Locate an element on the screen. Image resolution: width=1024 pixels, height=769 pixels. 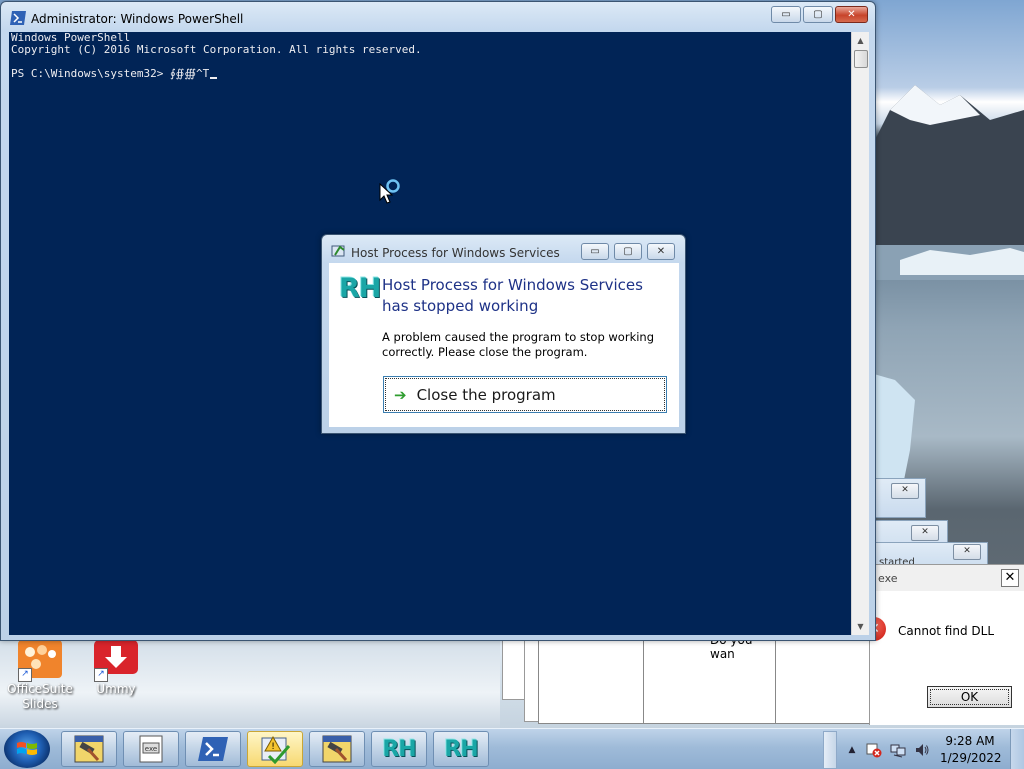
chevron-up-icon: ▲ is located at coordinates (852, 750).